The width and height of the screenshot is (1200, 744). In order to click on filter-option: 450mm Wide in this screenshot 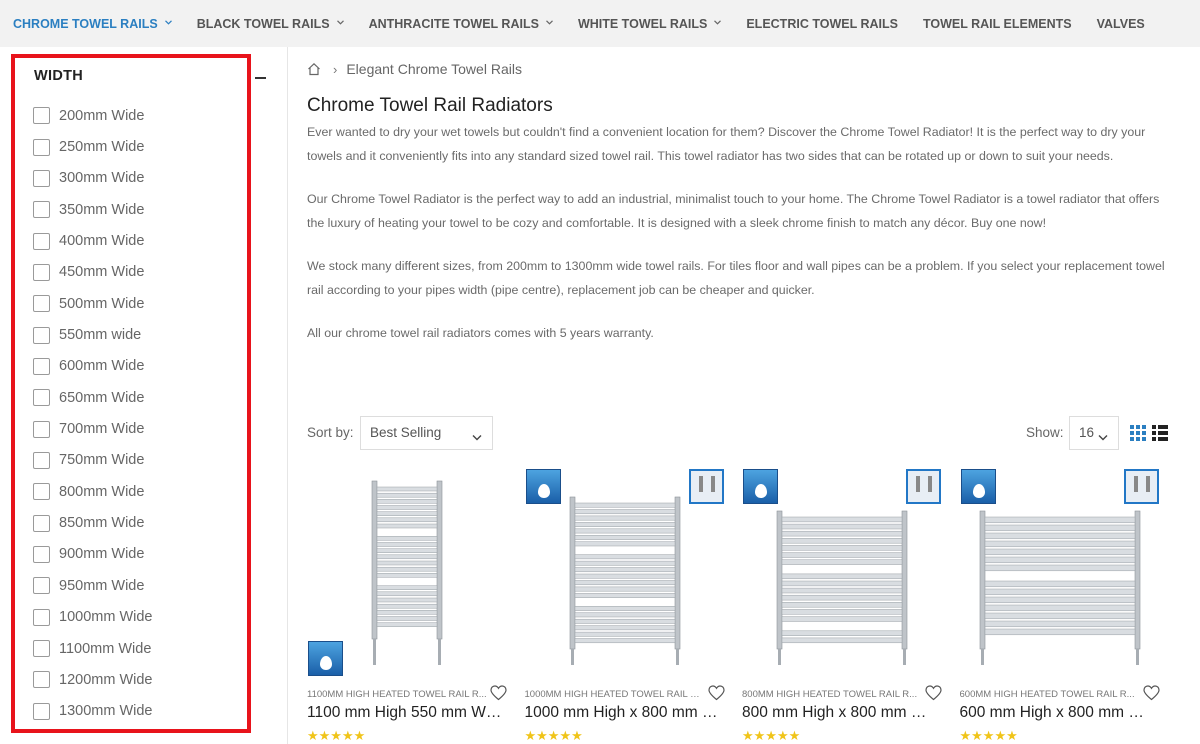, I will do `click(92, 272)`.